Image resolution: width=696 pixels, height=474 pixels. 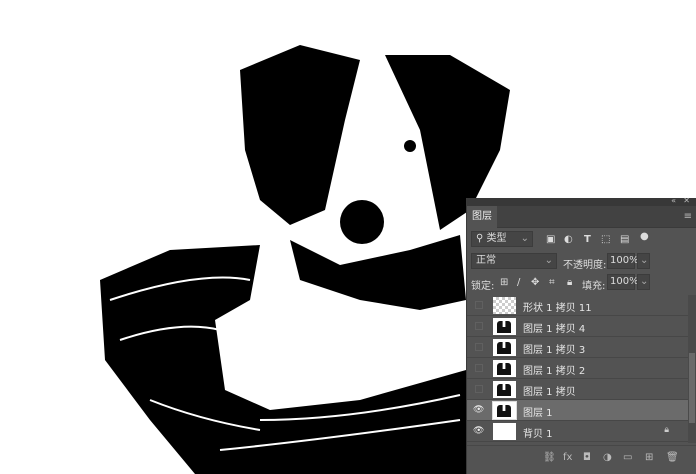 What do you see at coordinates (518, 282) in the screenshot?
I see `lock-brush-icon: /` at bounding box center [518, 282].